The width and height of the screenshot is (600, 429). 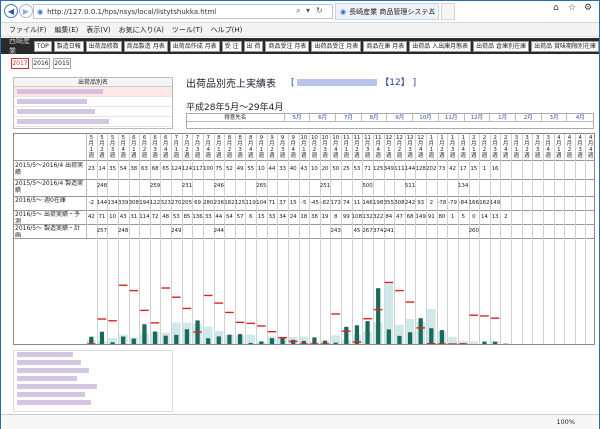 What do you see at coordinates (414, 83) in the screenshot?
I see `bracket-close: ]` at bounding box center [414, 83].